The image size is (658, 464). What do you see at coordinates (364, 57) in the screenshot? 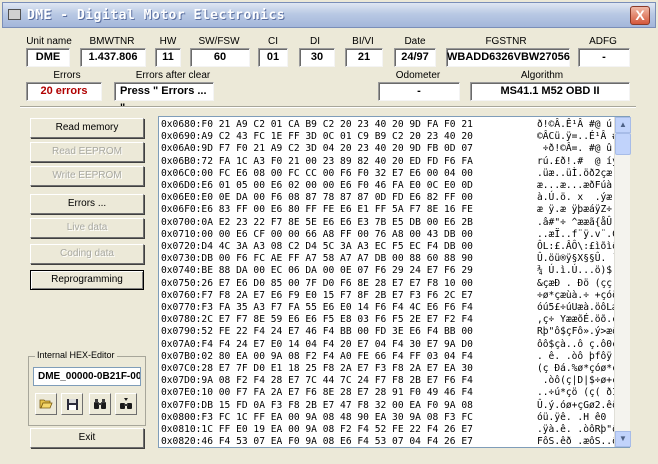
I see `bi-vi-value: 21` at bounding box center [364, 57].